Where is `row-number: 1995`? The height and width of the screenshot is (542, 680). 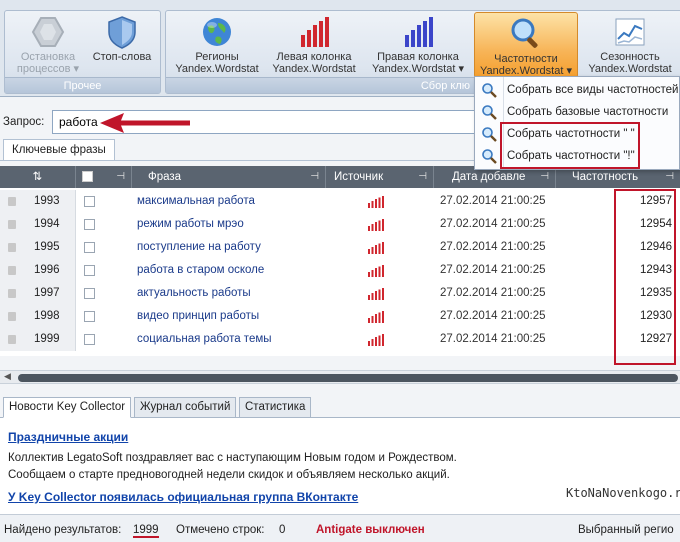 row-number: 1995 is located at coordinates (47, 247).